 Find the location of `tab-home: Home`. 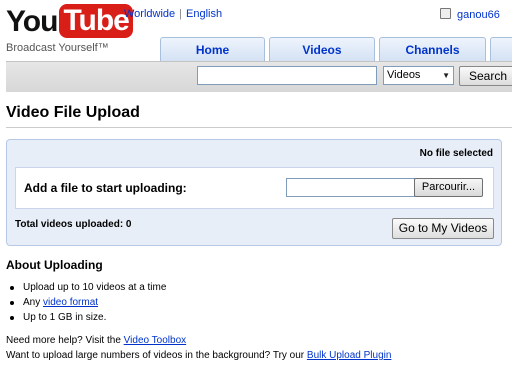

tab-home: Home is located at coordinates (212, 49).